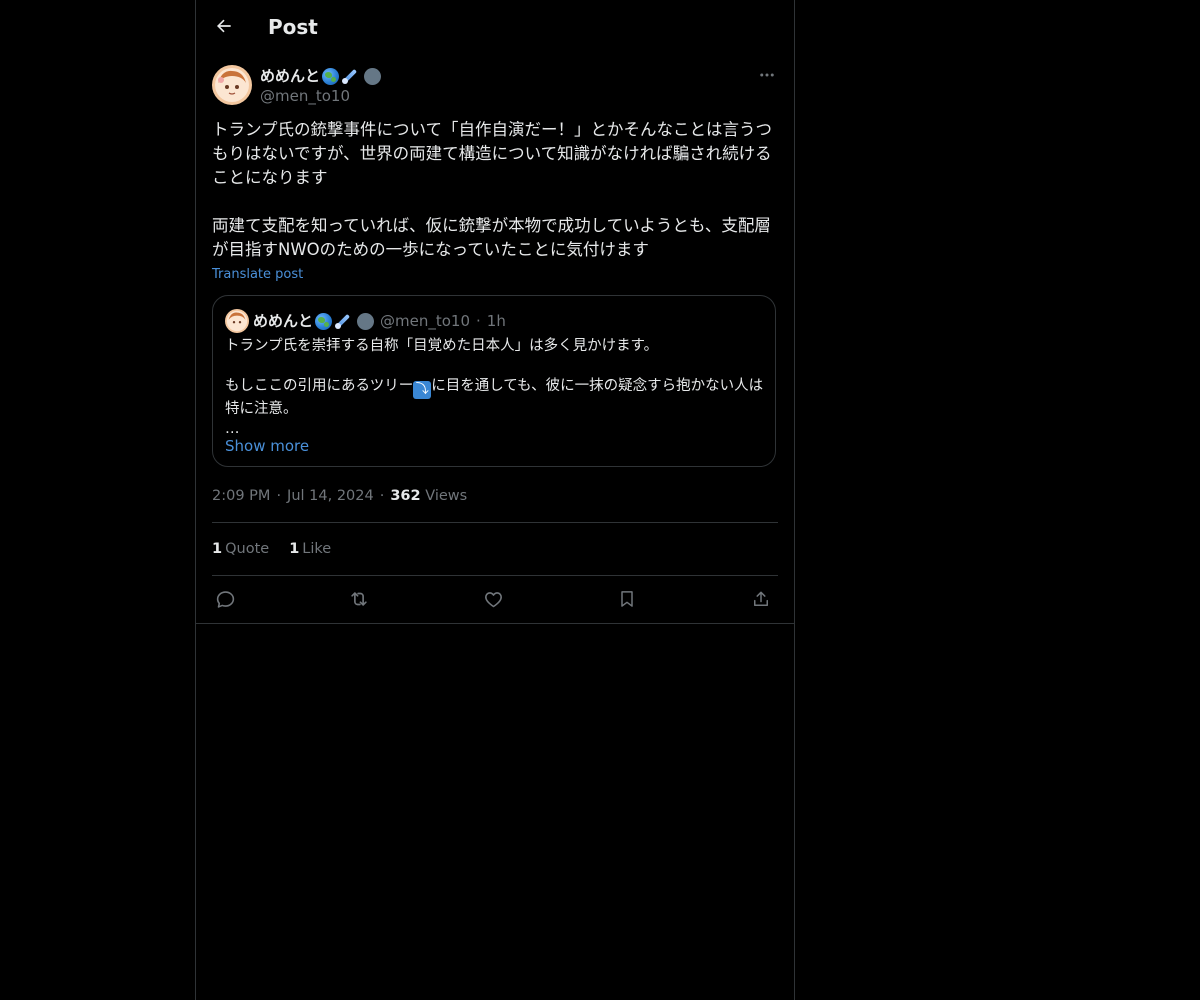 The image size is (1200, 1000). I want to click on quotes-stat: 1 Quote, so click(240, 549).